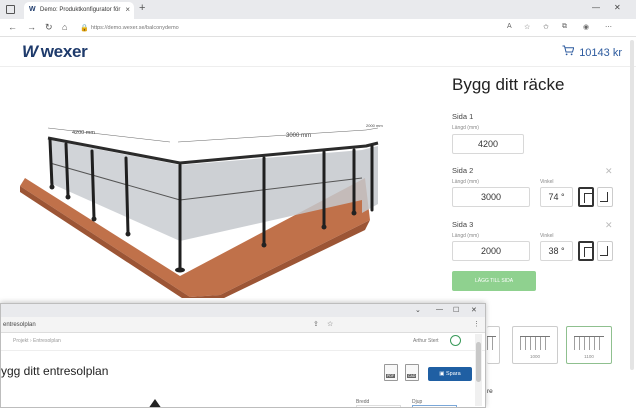 This screenshot has height=408, width=636. I want to click on save-label: Spara, so click(453, 374).